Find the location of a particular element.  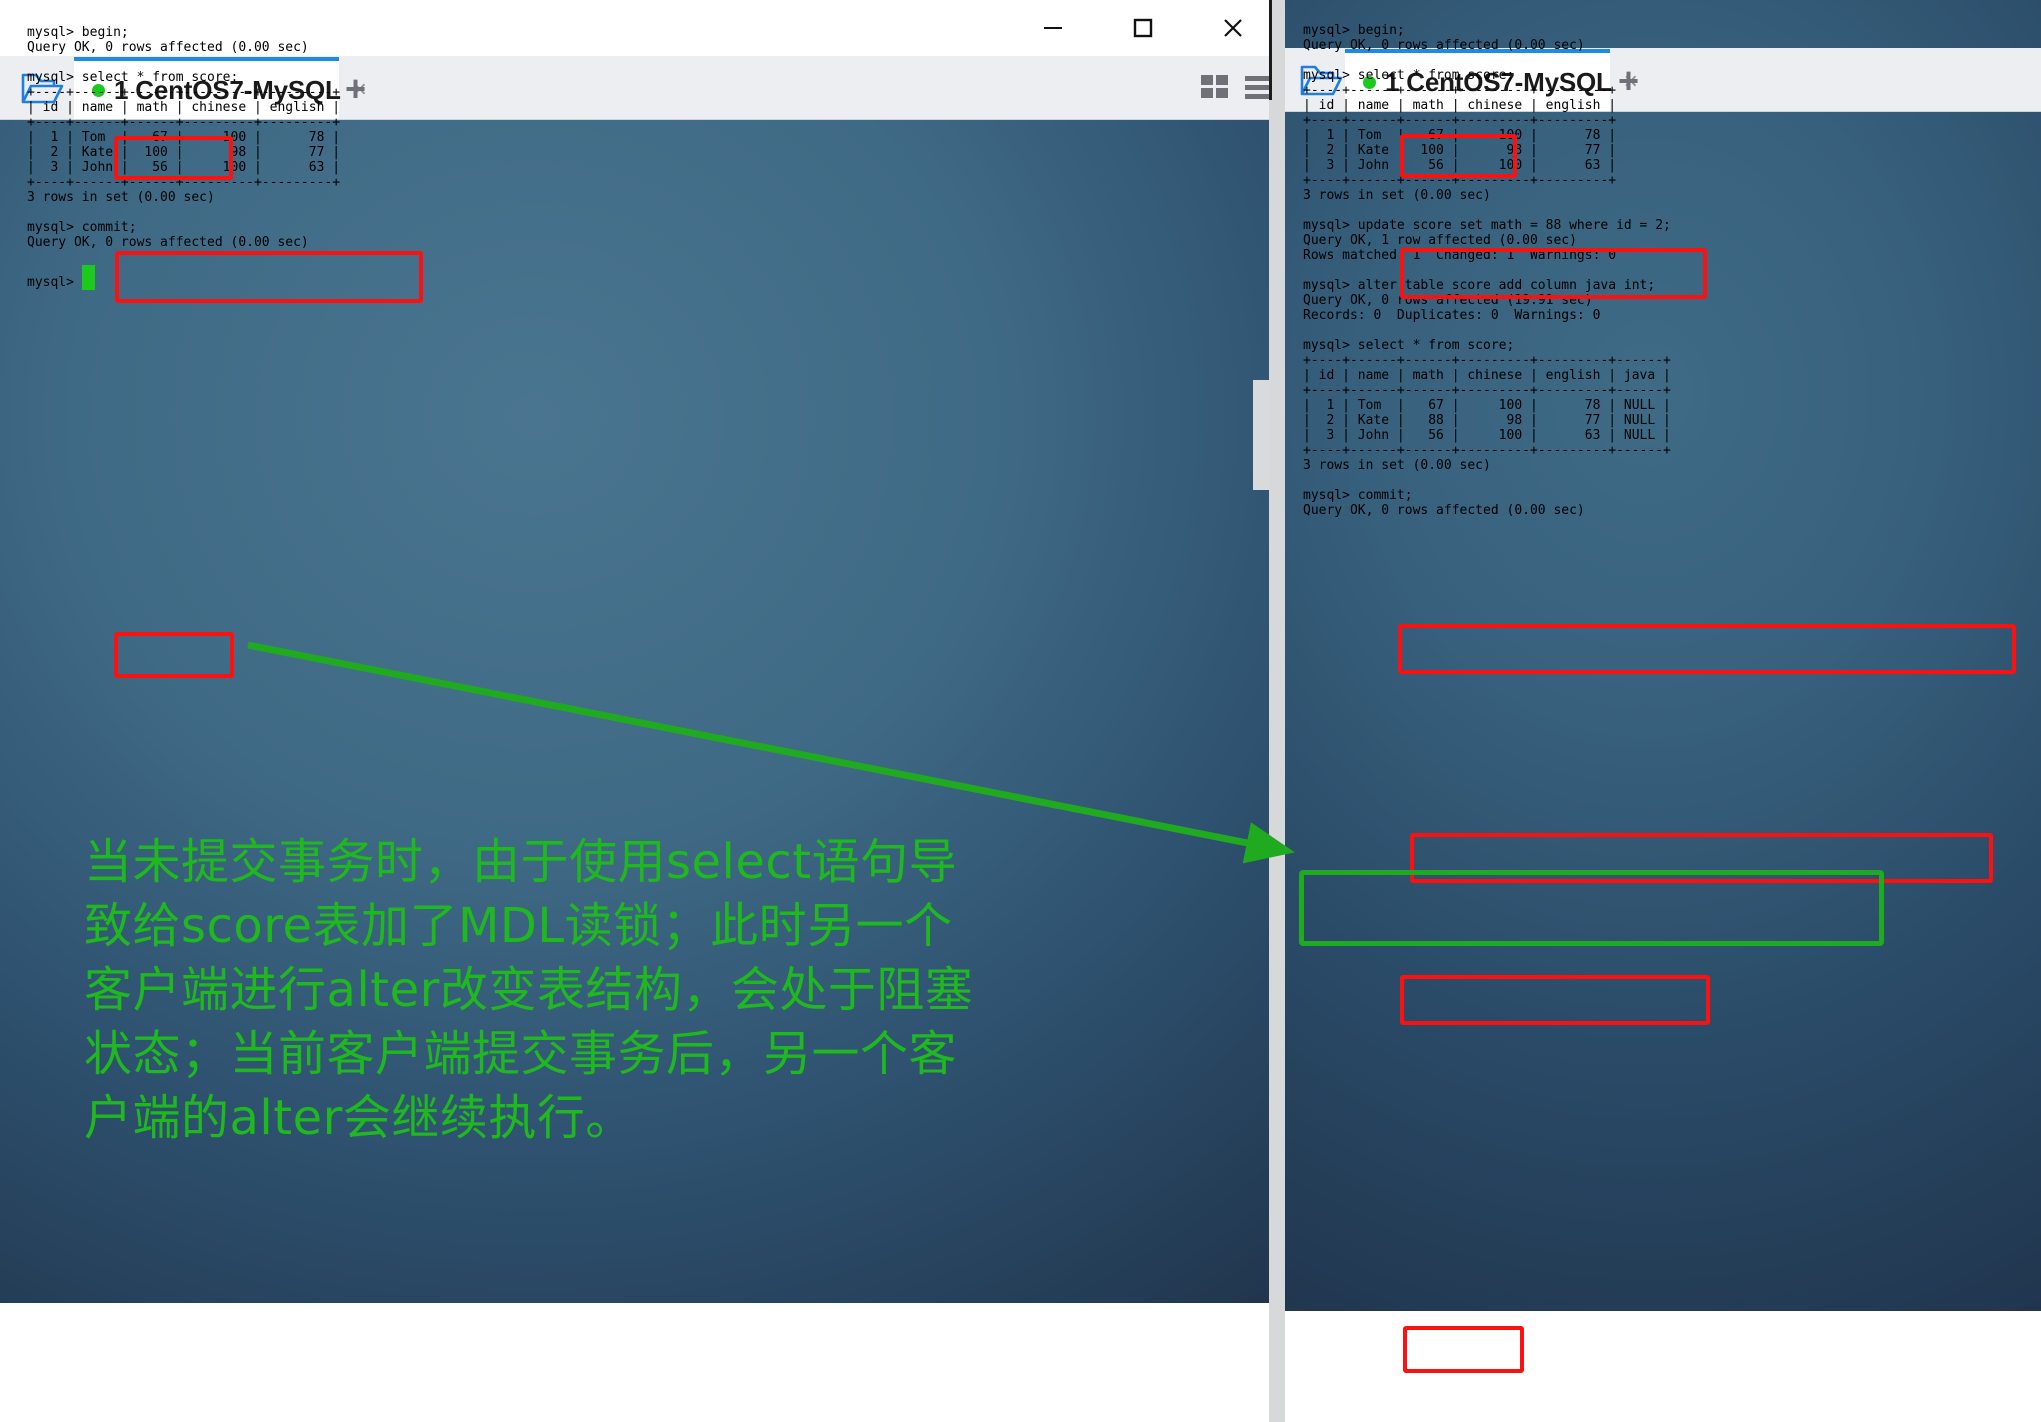

list-view-icon is located at coordinates (1256, 89).